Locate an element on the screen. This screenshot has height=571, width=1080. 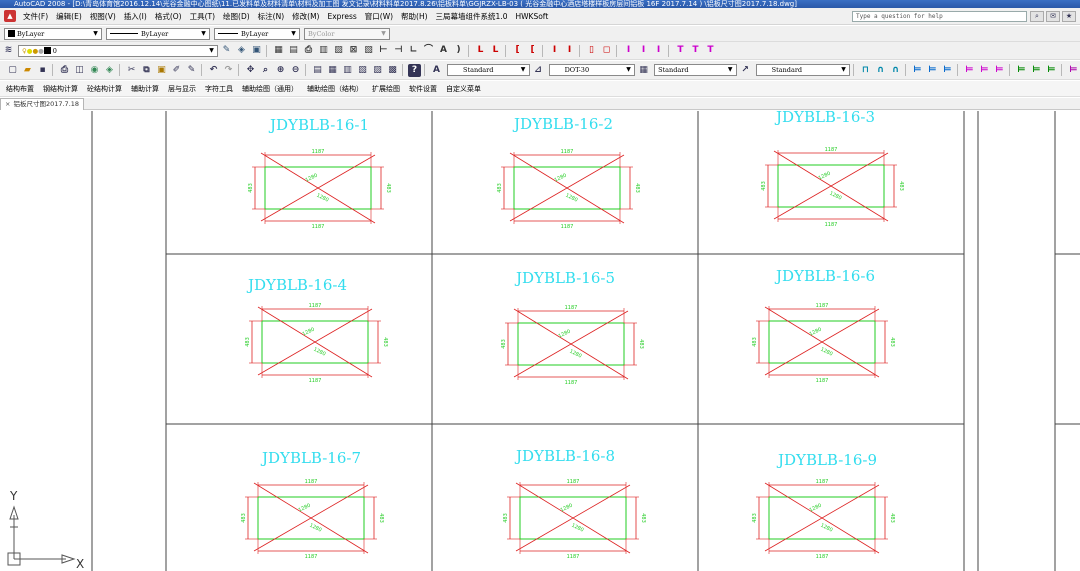
section-t2-icon: T is located at coordinates (695, 50).